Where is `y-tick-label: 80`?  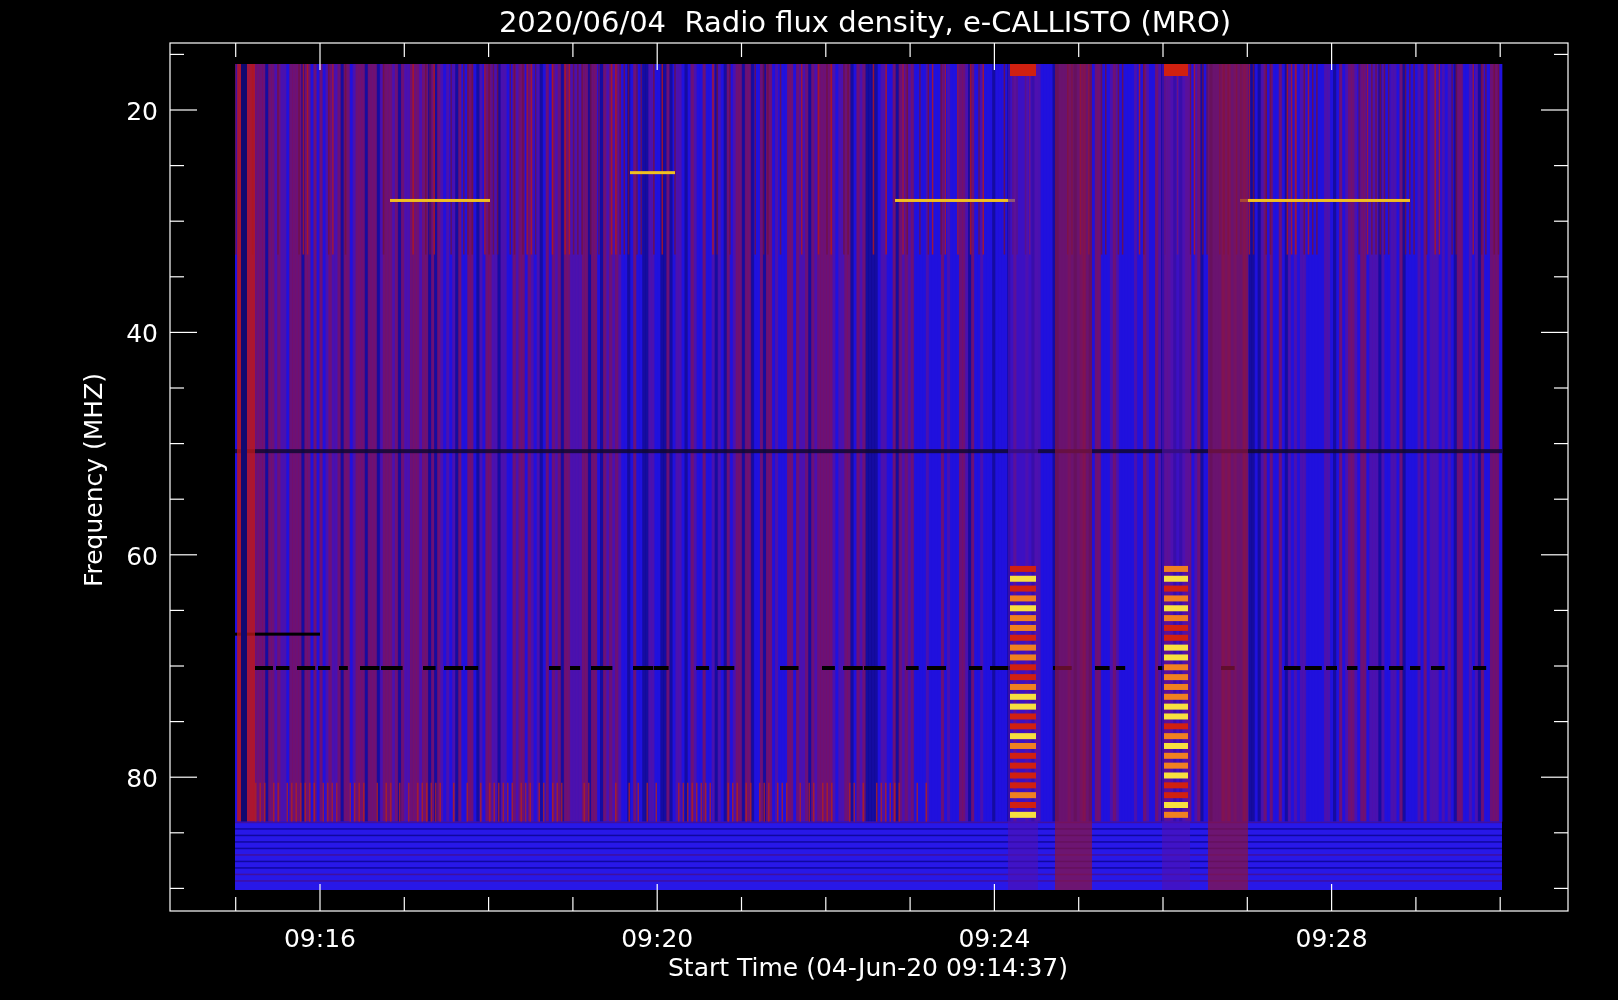 y-tick-label: 80 is located at coordinates (142, 779).